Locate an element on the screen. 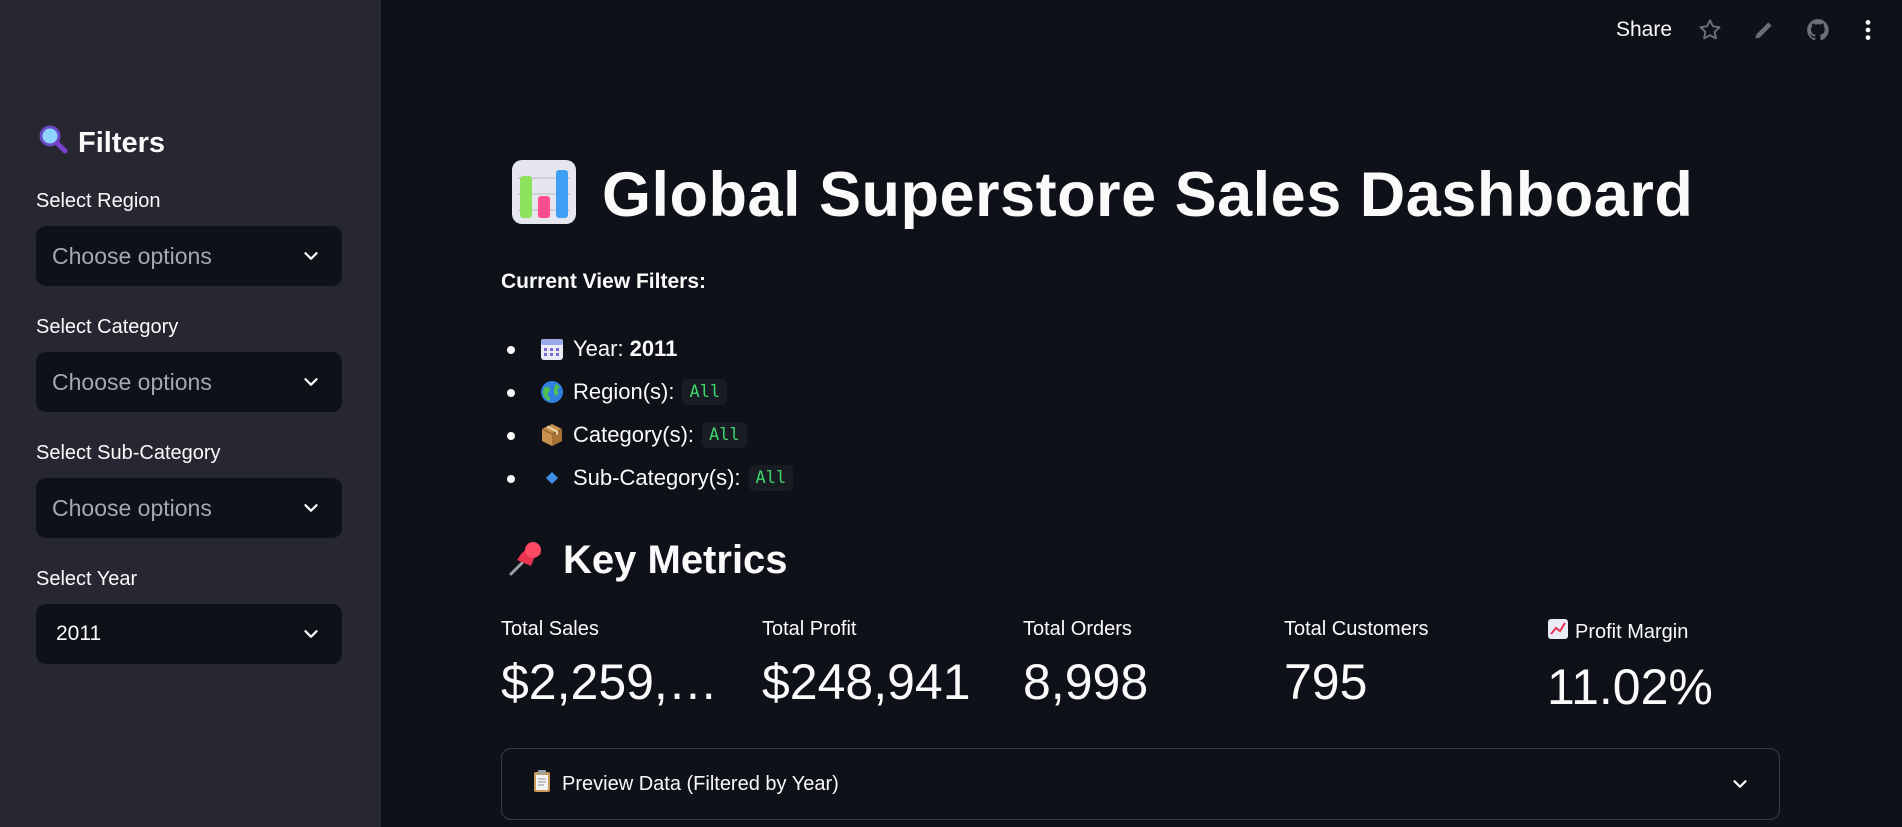  list-item: Category(s): All is located at coordinates (647, 434).